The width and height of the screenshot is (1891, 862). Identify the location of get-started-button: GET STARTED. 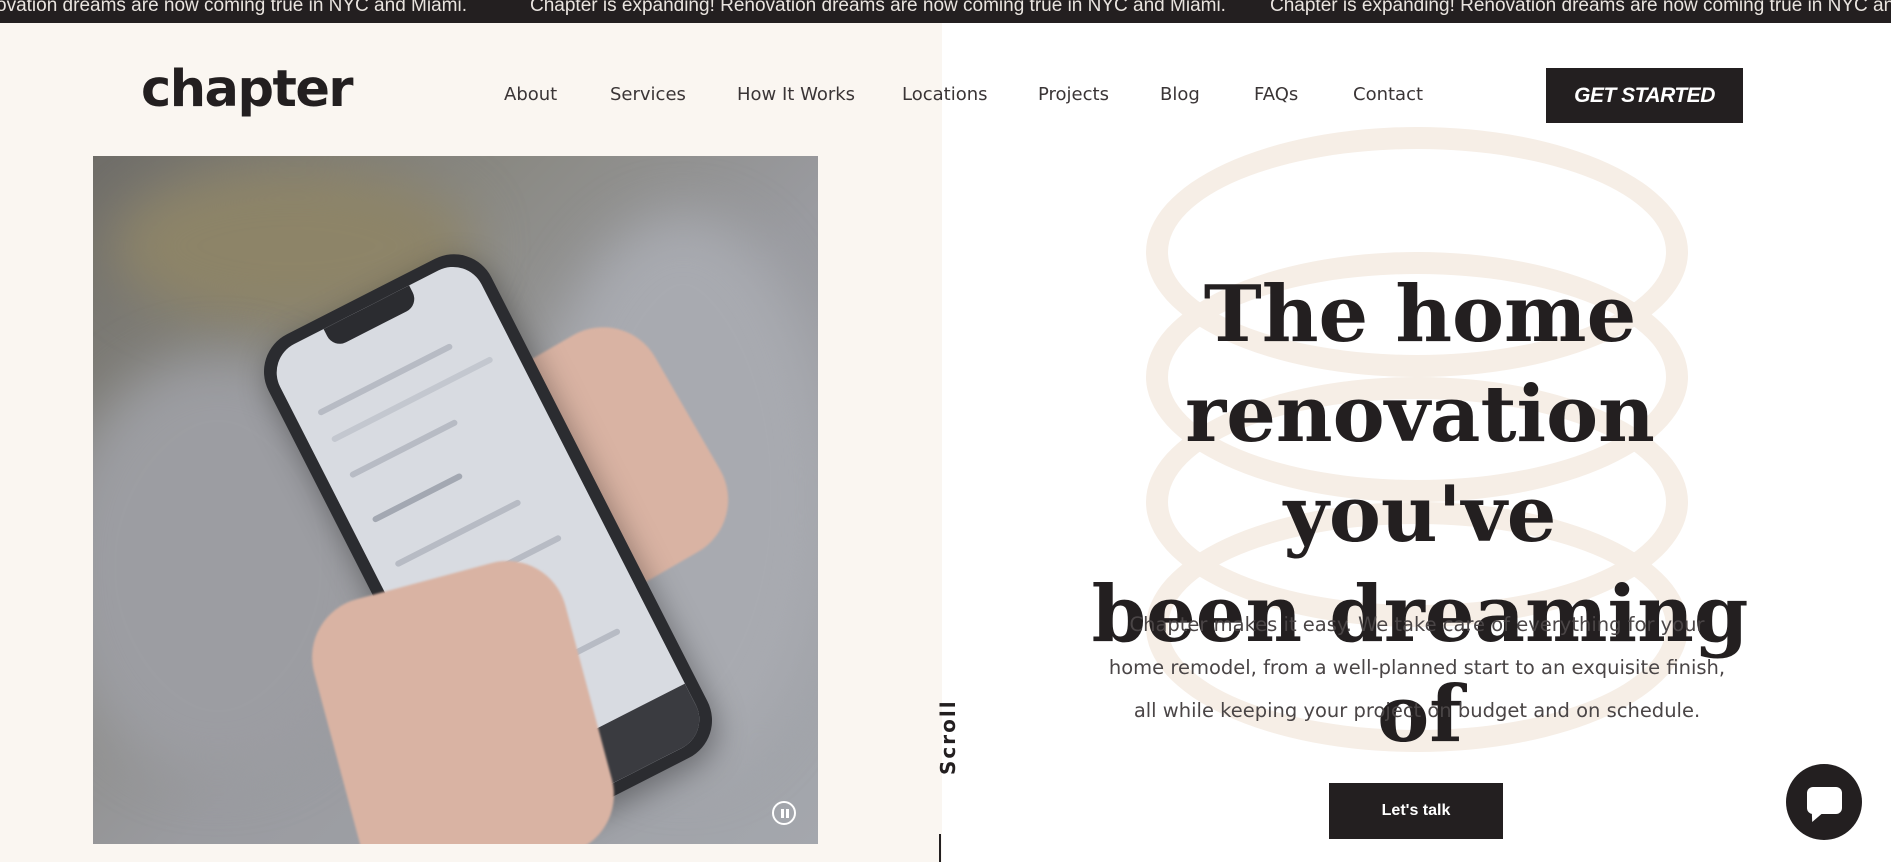
(1644, 95).